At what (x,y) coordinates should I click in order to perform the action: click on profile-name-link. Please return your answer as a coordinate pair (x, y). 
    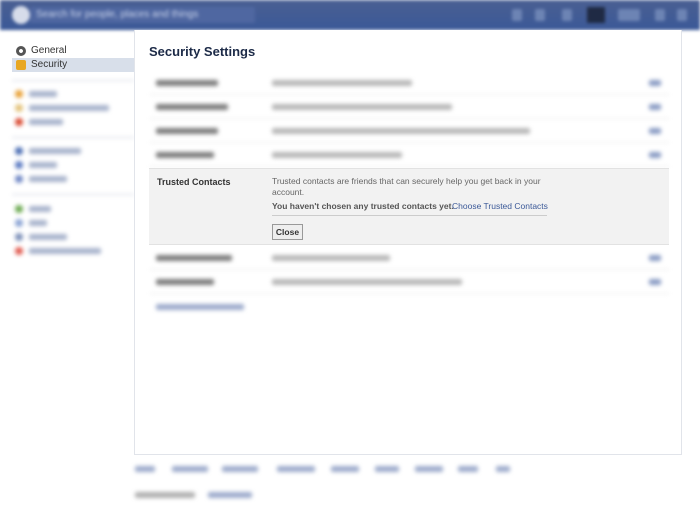
    Looking at the image, I should click on (629, 15).